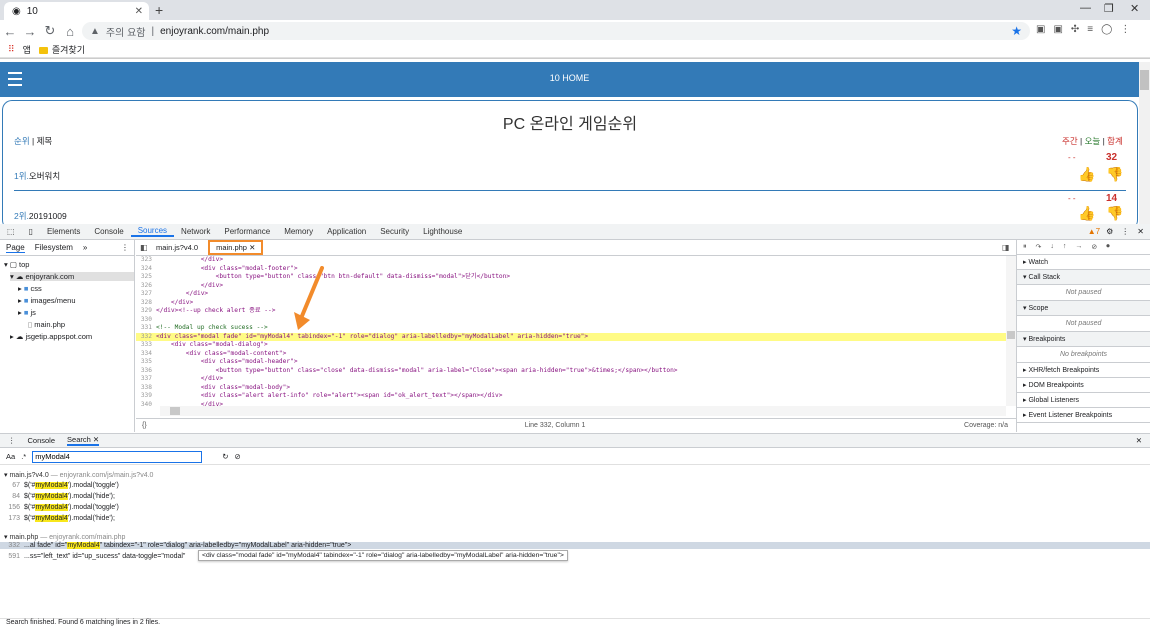  What do you see at coordinates (144, 247) in the screenshot?
I see `toggle-navigator-icon: ◧` at bounding box center [144, 247].